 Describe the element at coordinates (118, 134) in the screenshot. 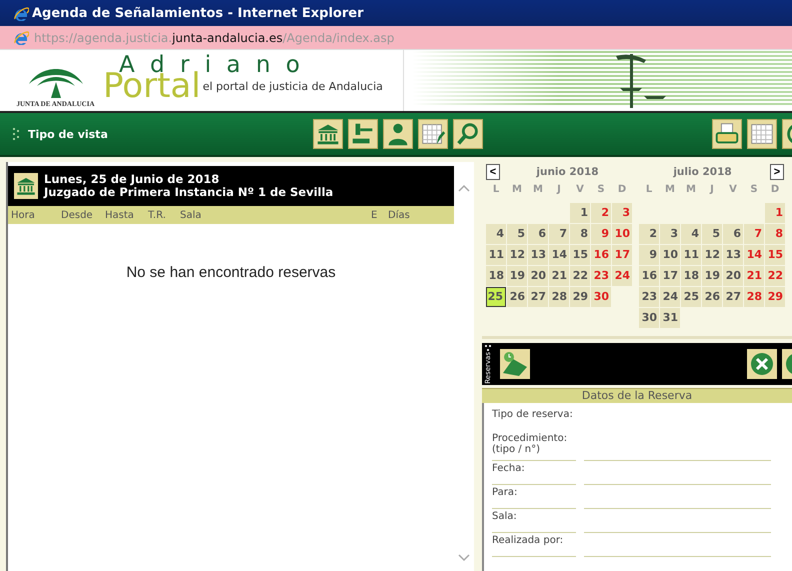

I see `view-type-label: Tipo de vista` at that location.